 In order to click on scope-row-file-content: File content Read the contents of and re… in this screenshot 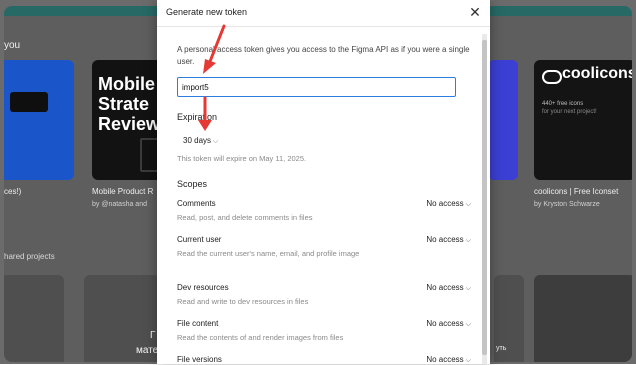, I will do `click(324, 331)`.